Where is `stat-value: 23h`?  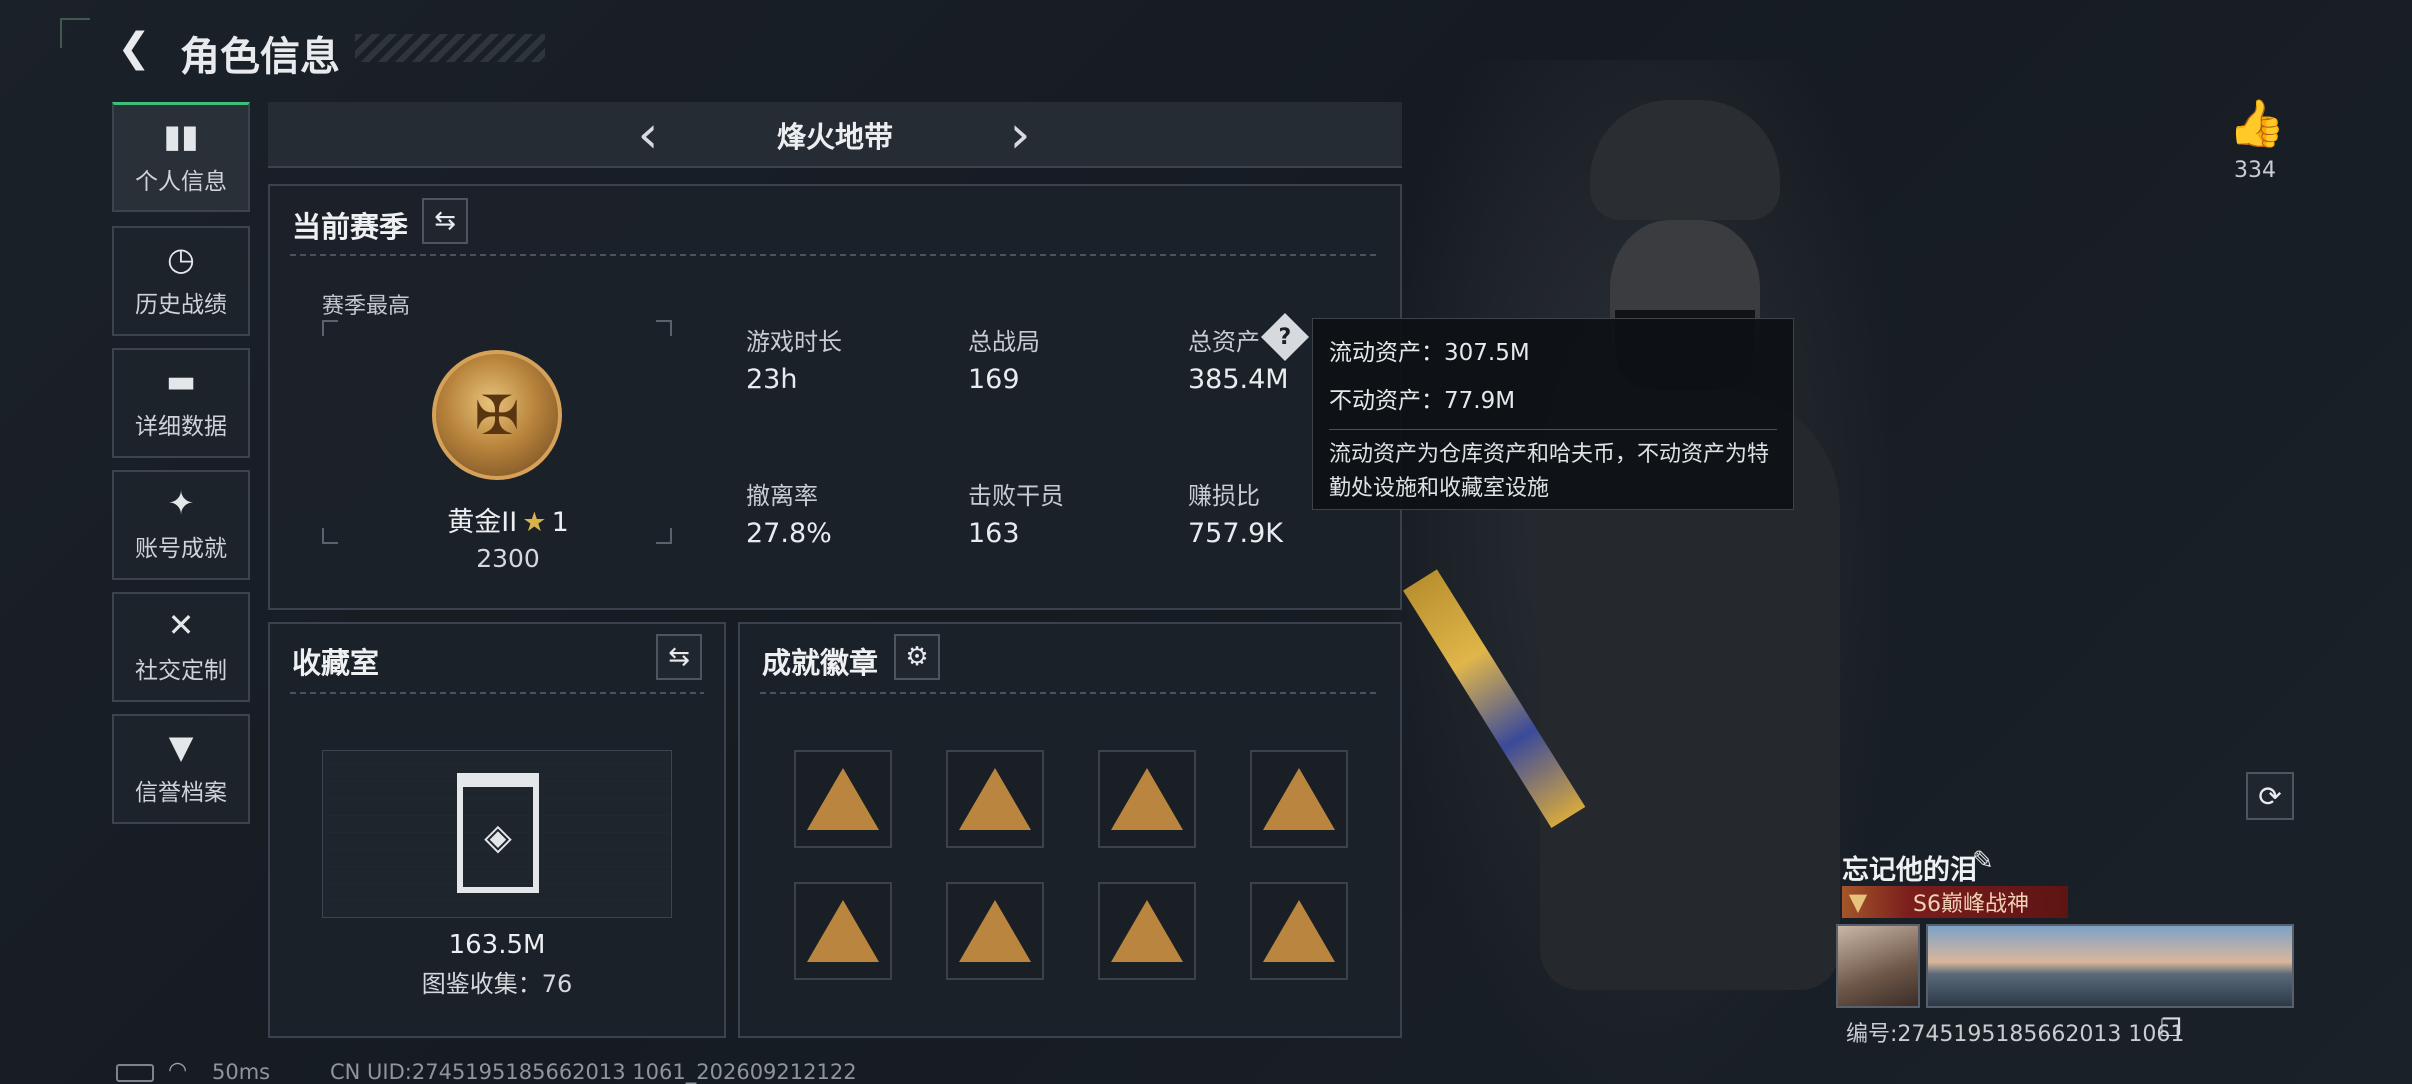 stat-value: 23h is located at coordinates (772, 379).